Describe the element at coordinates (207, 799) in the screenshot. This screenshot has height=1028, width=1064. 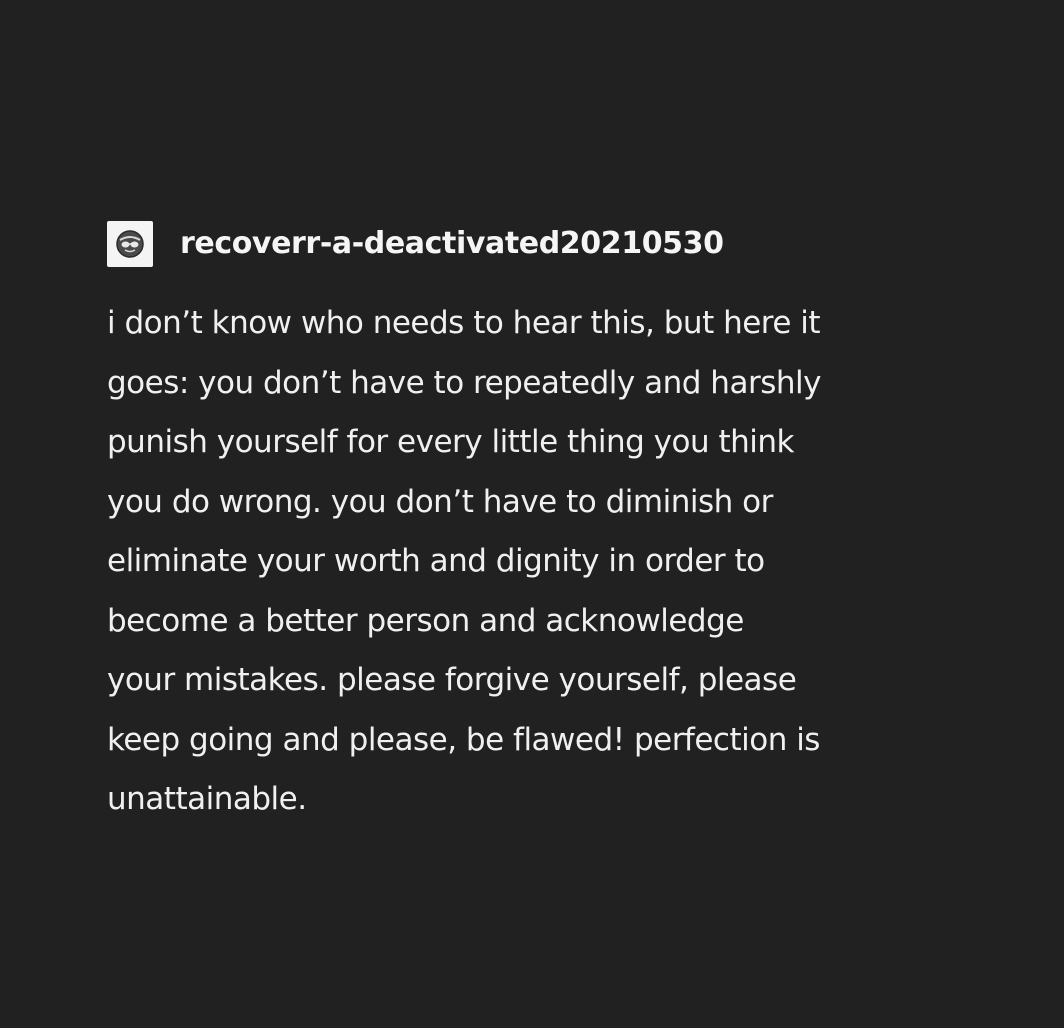
I see `post-body-line: unattainable.` at that location.